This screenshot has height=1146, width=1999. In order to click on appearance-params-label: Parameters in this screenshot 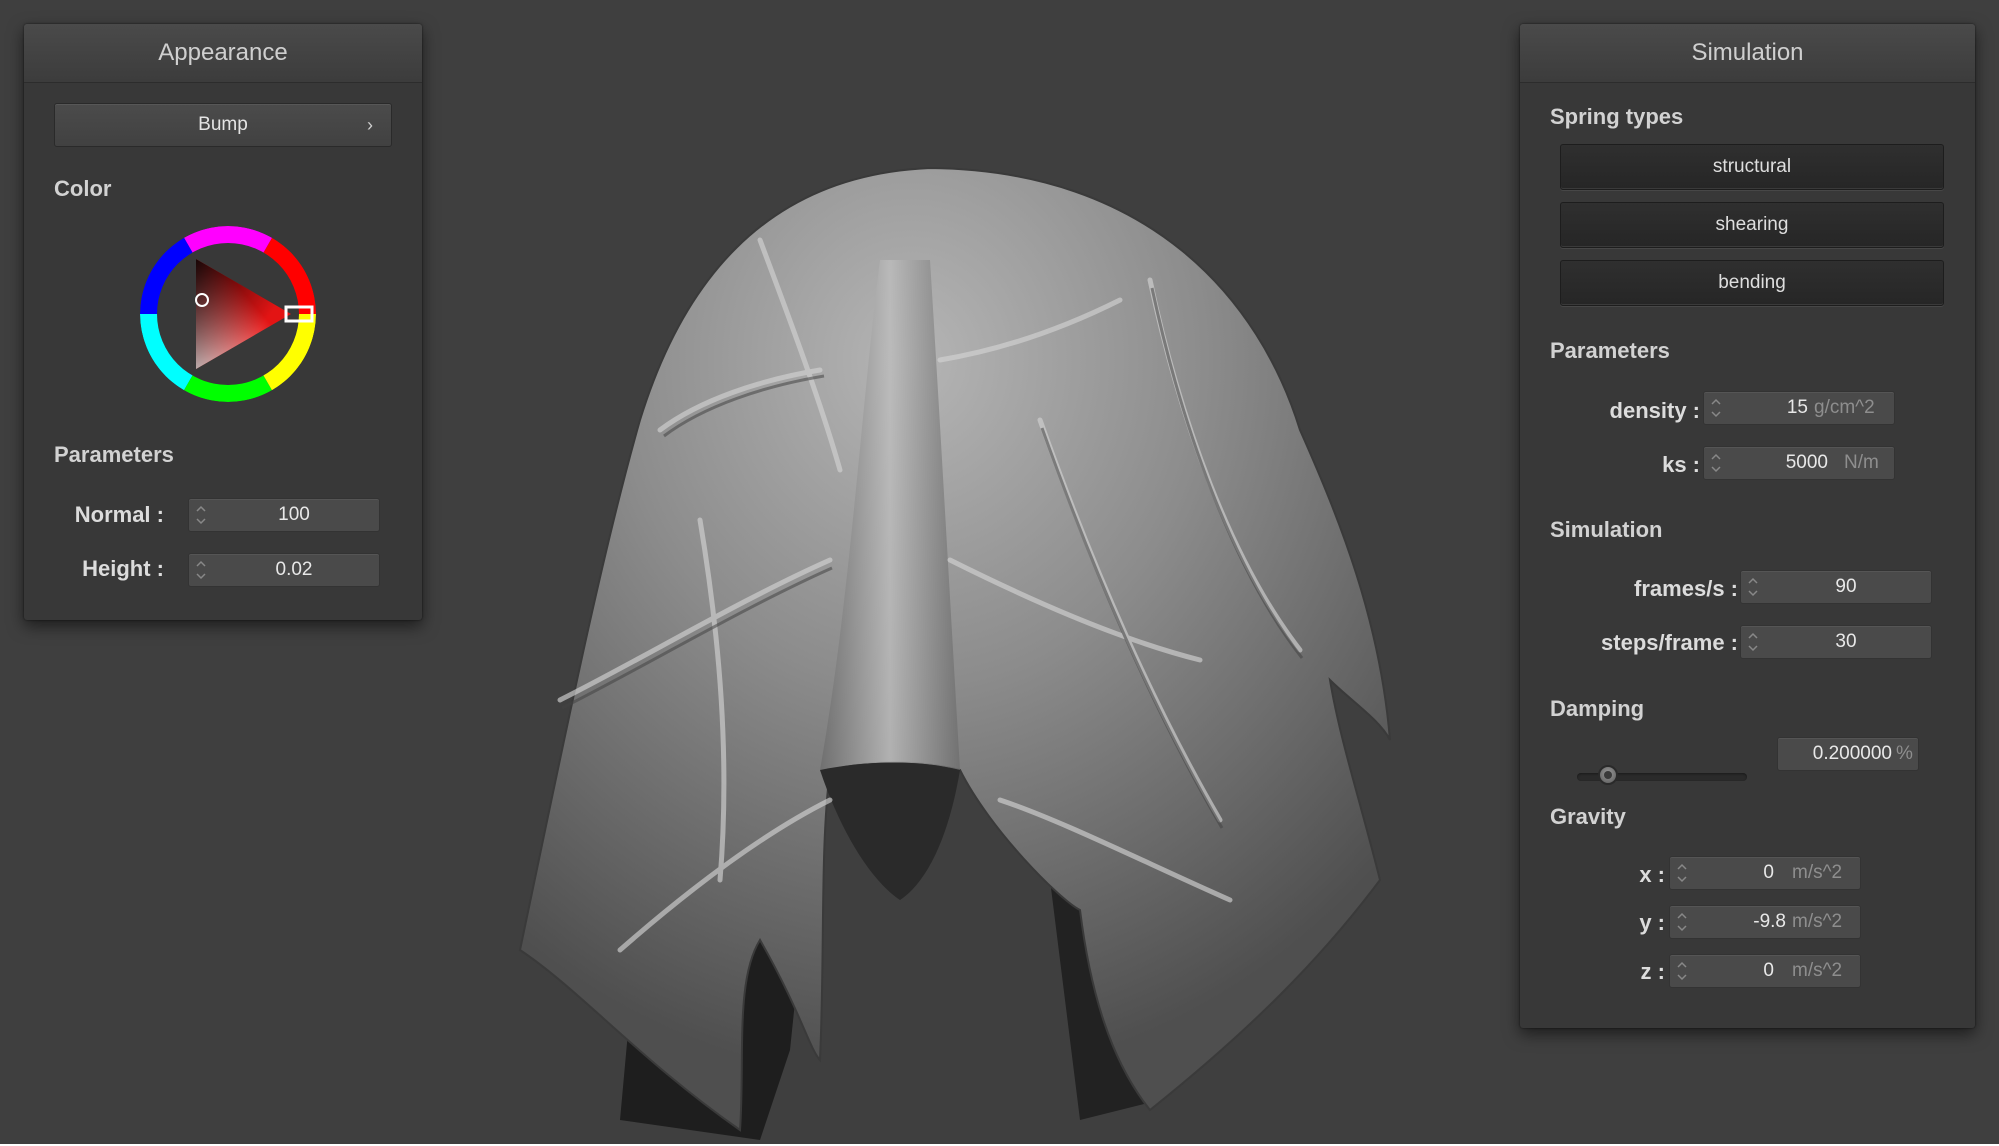, I will do `click(114, 454)`.